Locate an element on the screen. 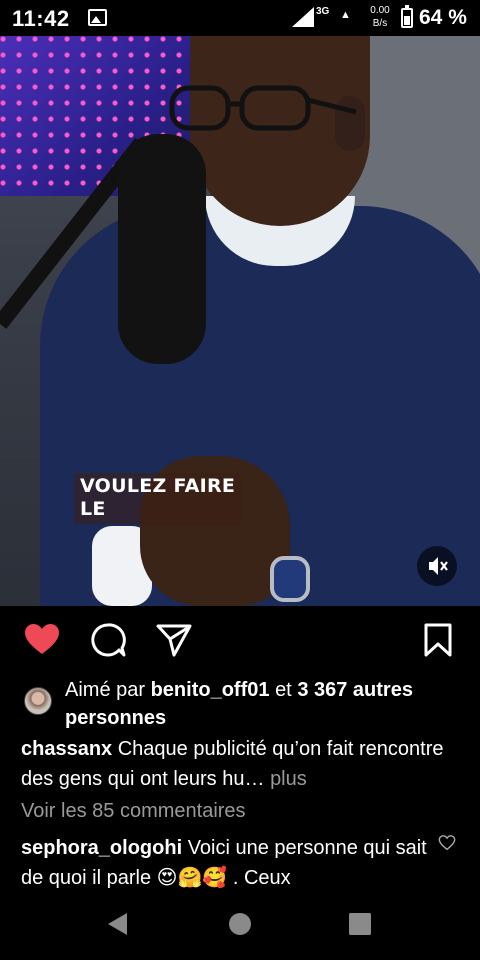 The image size is (480, 960). network-type: 3G is located at coordinates (323, 11).